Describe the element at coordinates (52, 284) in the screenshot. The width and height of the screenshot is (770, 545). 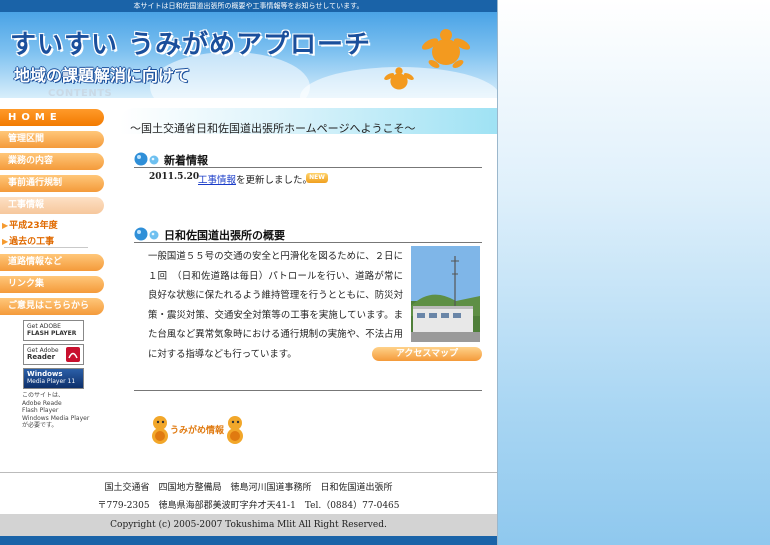
I see `sidebar-item-links: リンク集` at that location.